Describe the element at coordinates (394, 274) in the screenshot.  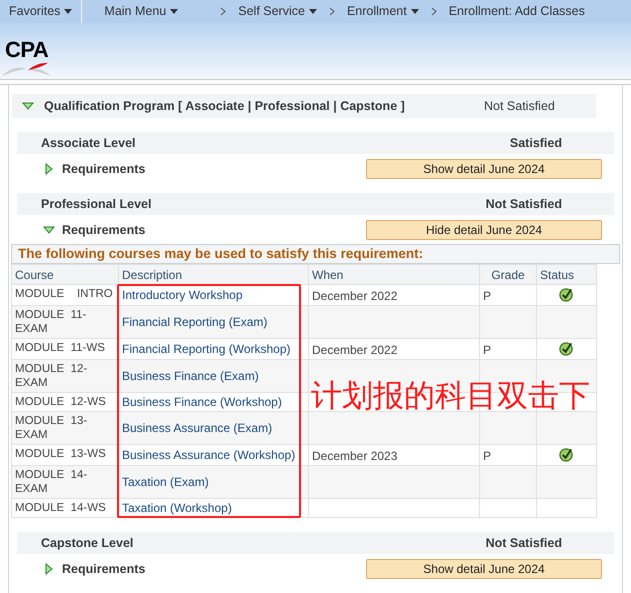
I see `column-header: When` at that location.